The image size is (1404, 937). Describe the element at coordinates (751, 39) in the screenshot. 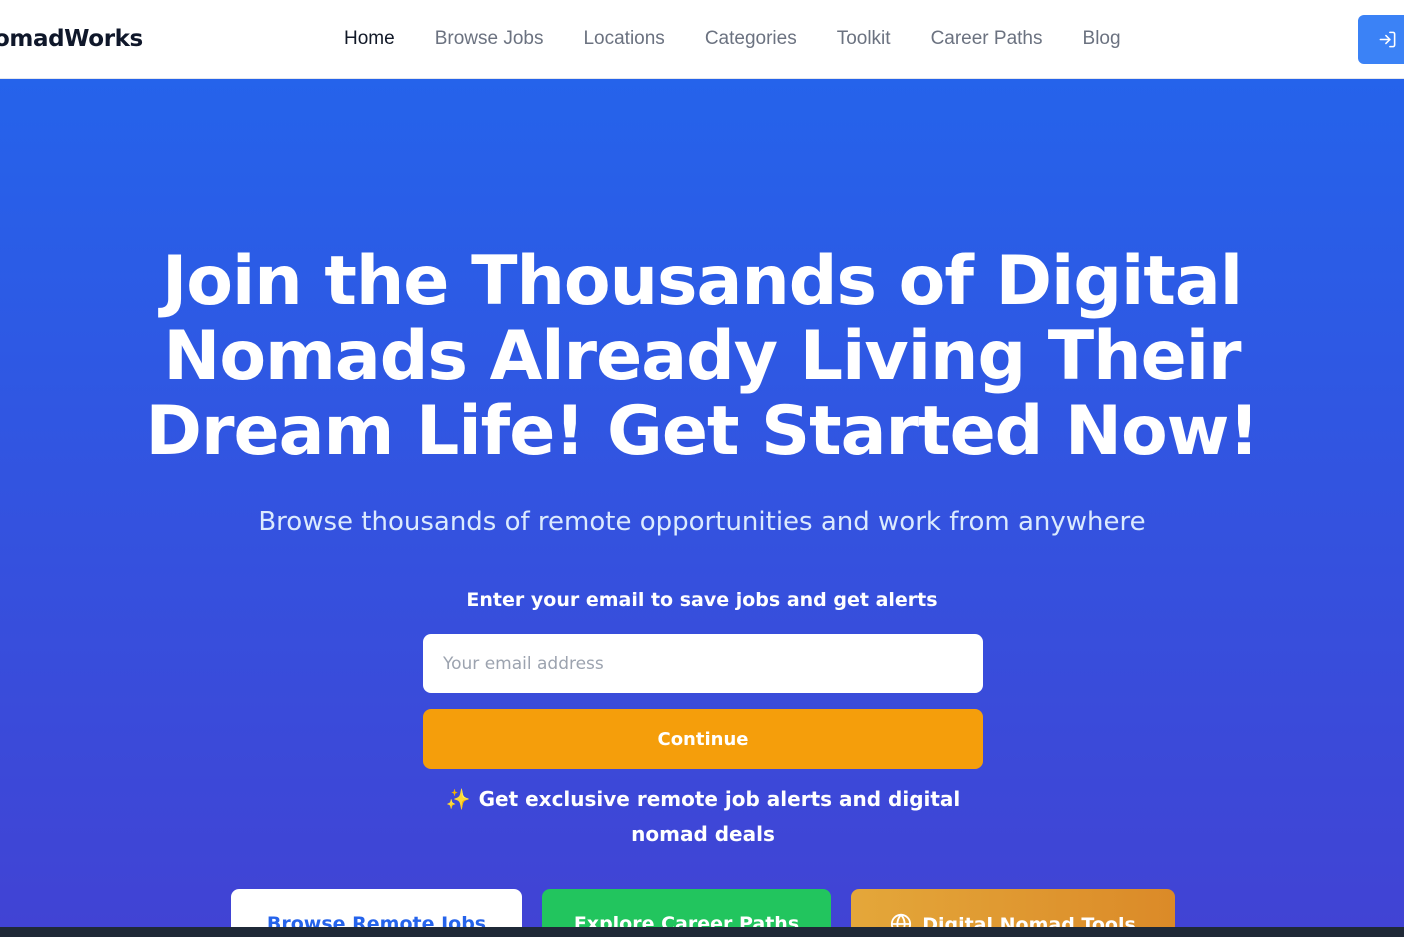

I see `nav-item-categories: Categories` at that location.